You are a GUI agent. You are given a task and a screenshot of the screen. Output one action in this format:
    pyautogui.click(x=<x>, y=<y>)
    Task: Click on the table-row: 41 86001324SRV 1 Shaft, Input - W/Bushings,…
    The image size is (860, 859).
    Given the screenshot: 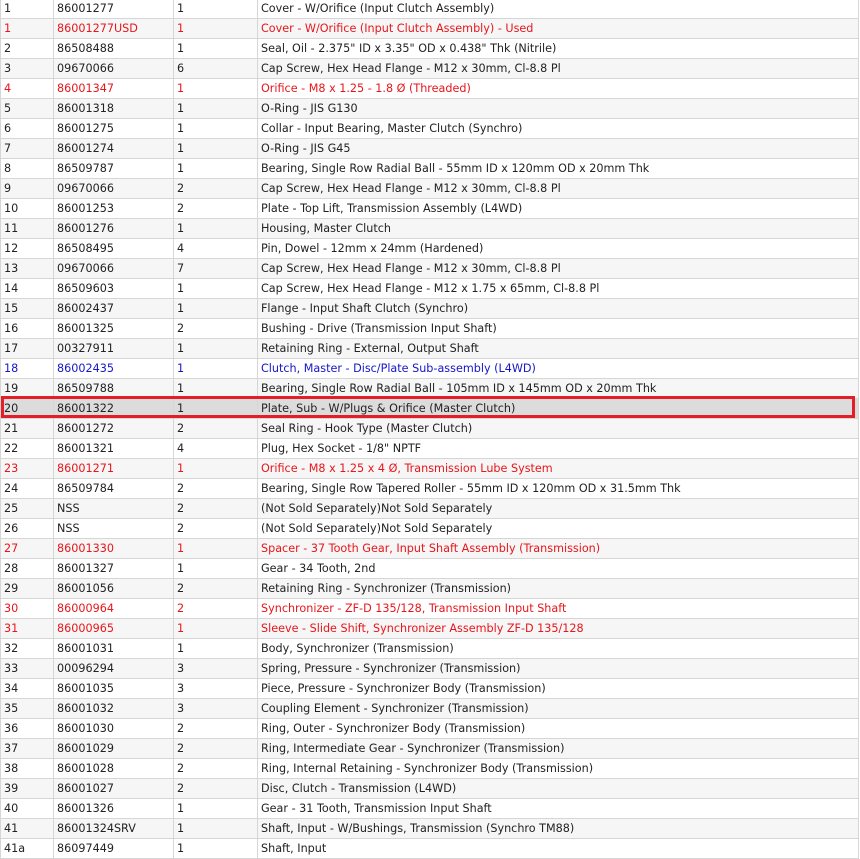 What is the action you would take?
    pyautogui.click(x=429, y=828)
    